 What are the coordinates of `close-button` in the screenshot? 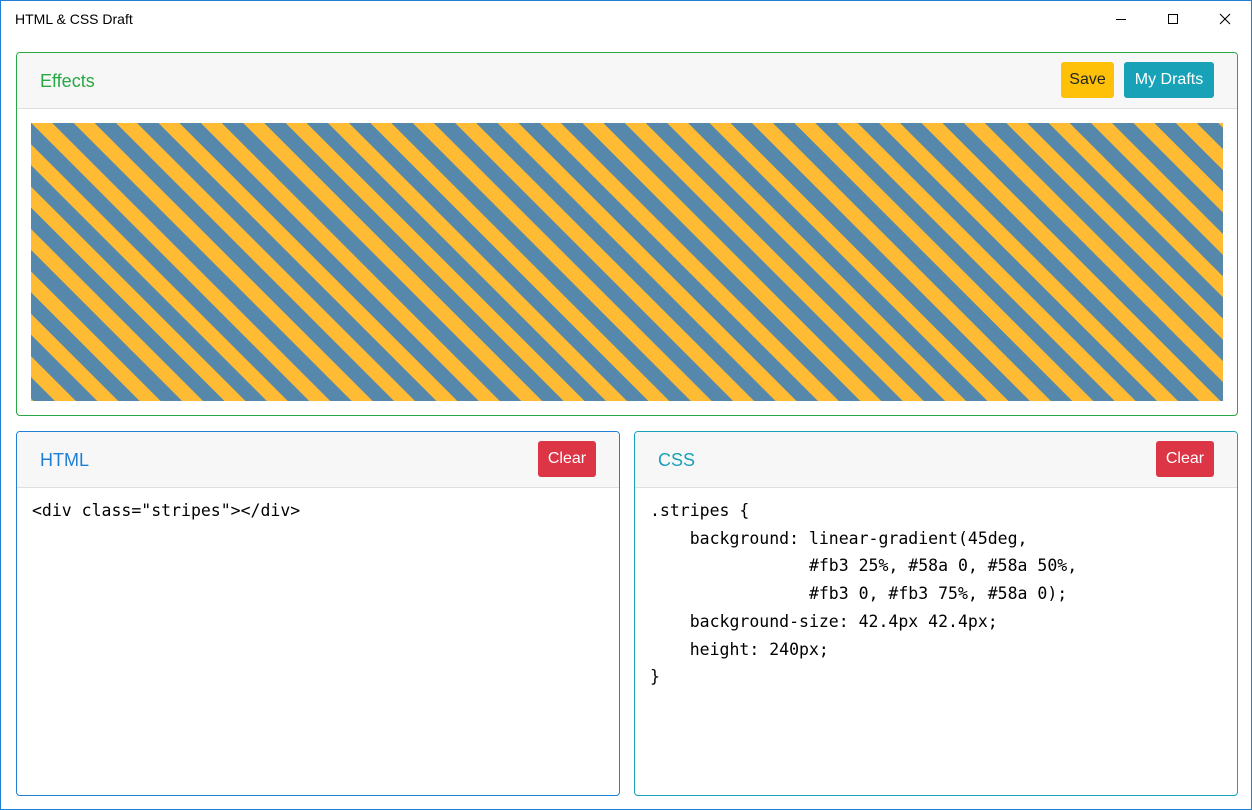 It's located at (1225, 19).